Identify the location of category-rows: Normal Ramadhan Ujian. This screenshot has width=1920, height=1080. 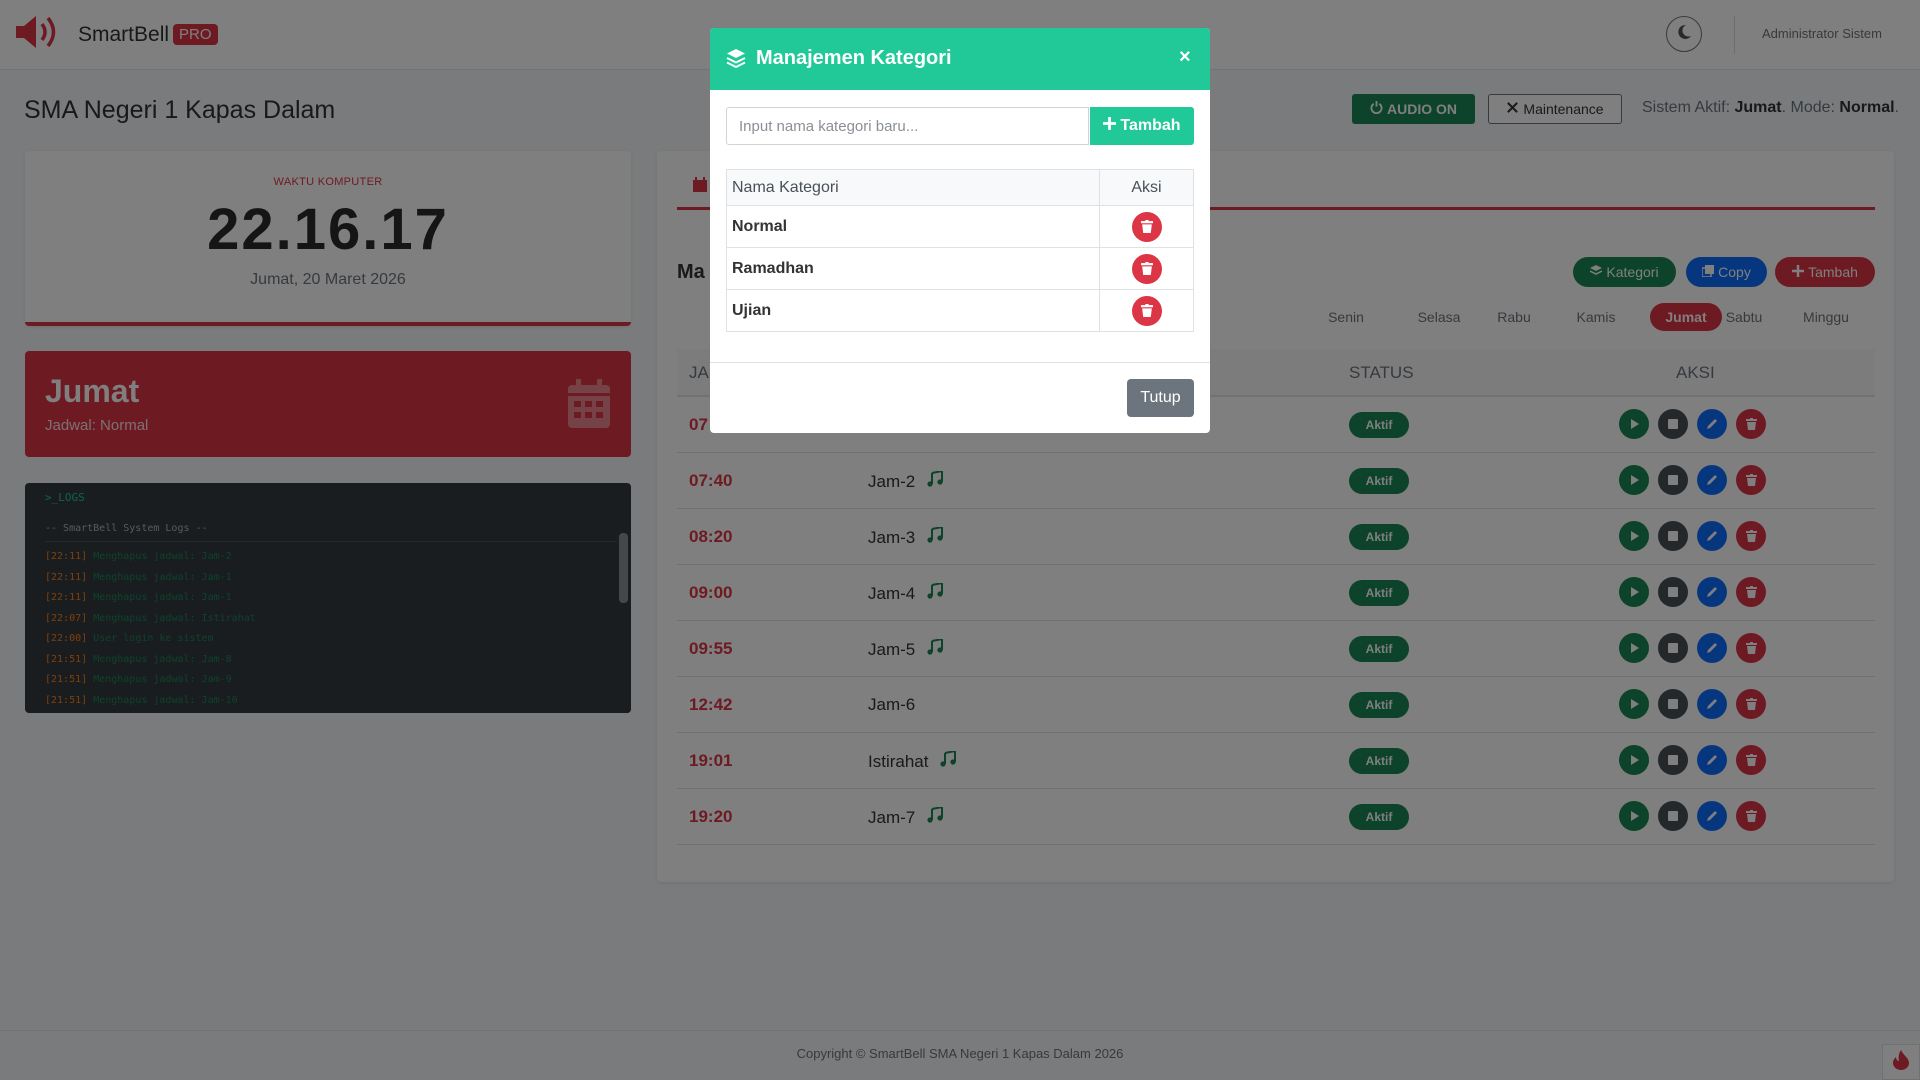
(960, 268).